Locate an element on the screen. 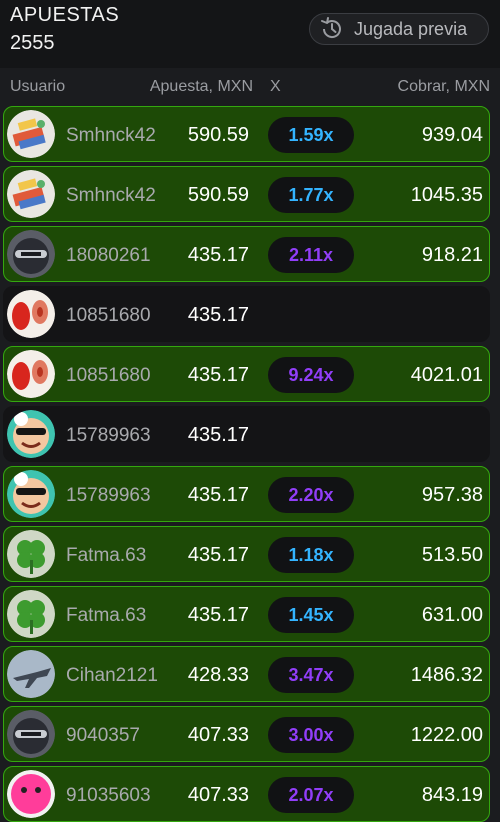 The image size is (500, 822). column-user: Usuario is located at coordinates (38, 86).